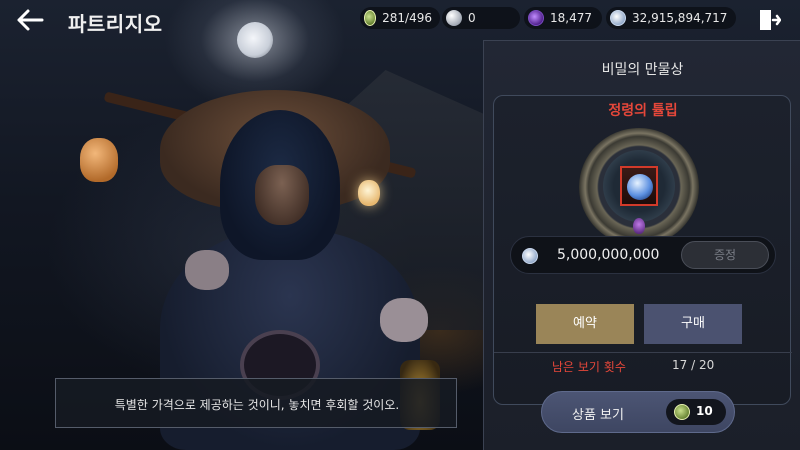 The height and width of the screenshot is (450, 800). Describe the element at coordinates (255, 40) in the screenshot. I see `moon` at that location.